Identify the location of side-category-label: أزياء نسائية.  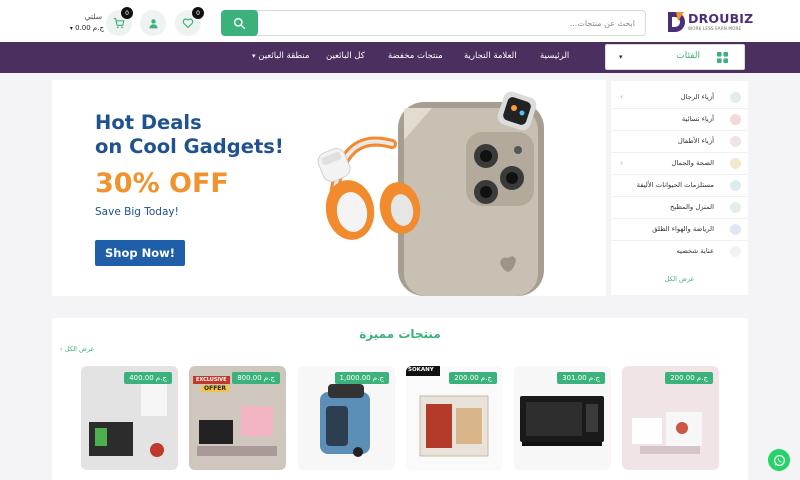
(697, 119).